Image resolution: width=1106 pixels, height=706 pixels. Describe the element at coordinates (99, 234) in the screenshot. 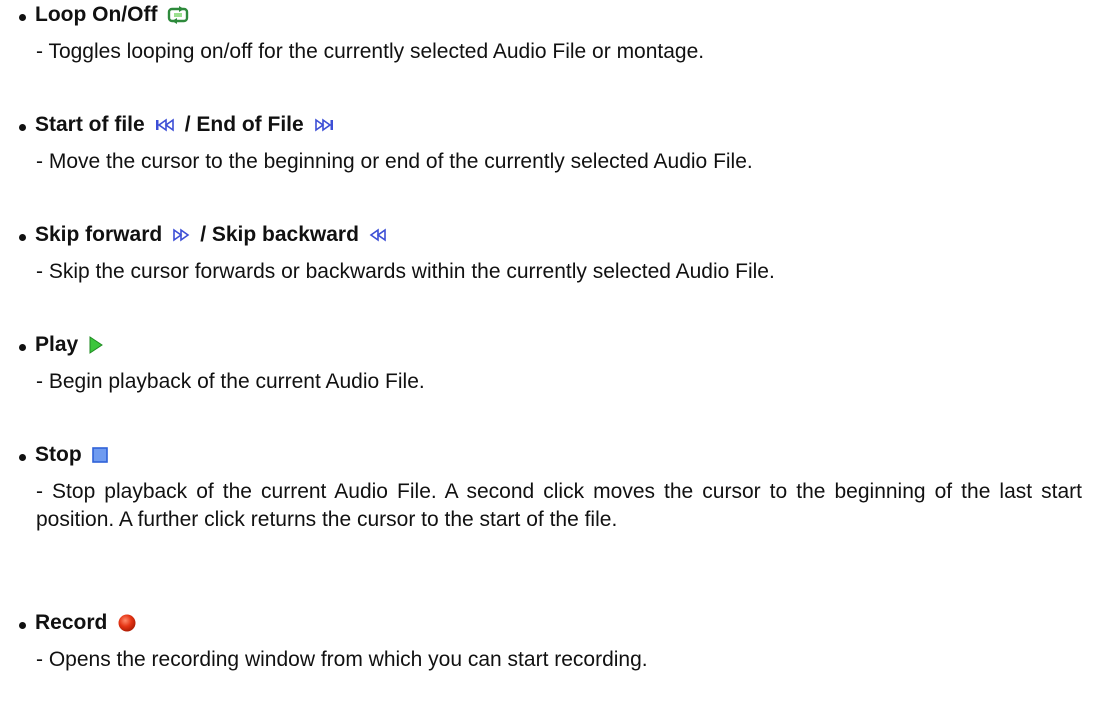

I see `item-label: Skip forward` at that location.